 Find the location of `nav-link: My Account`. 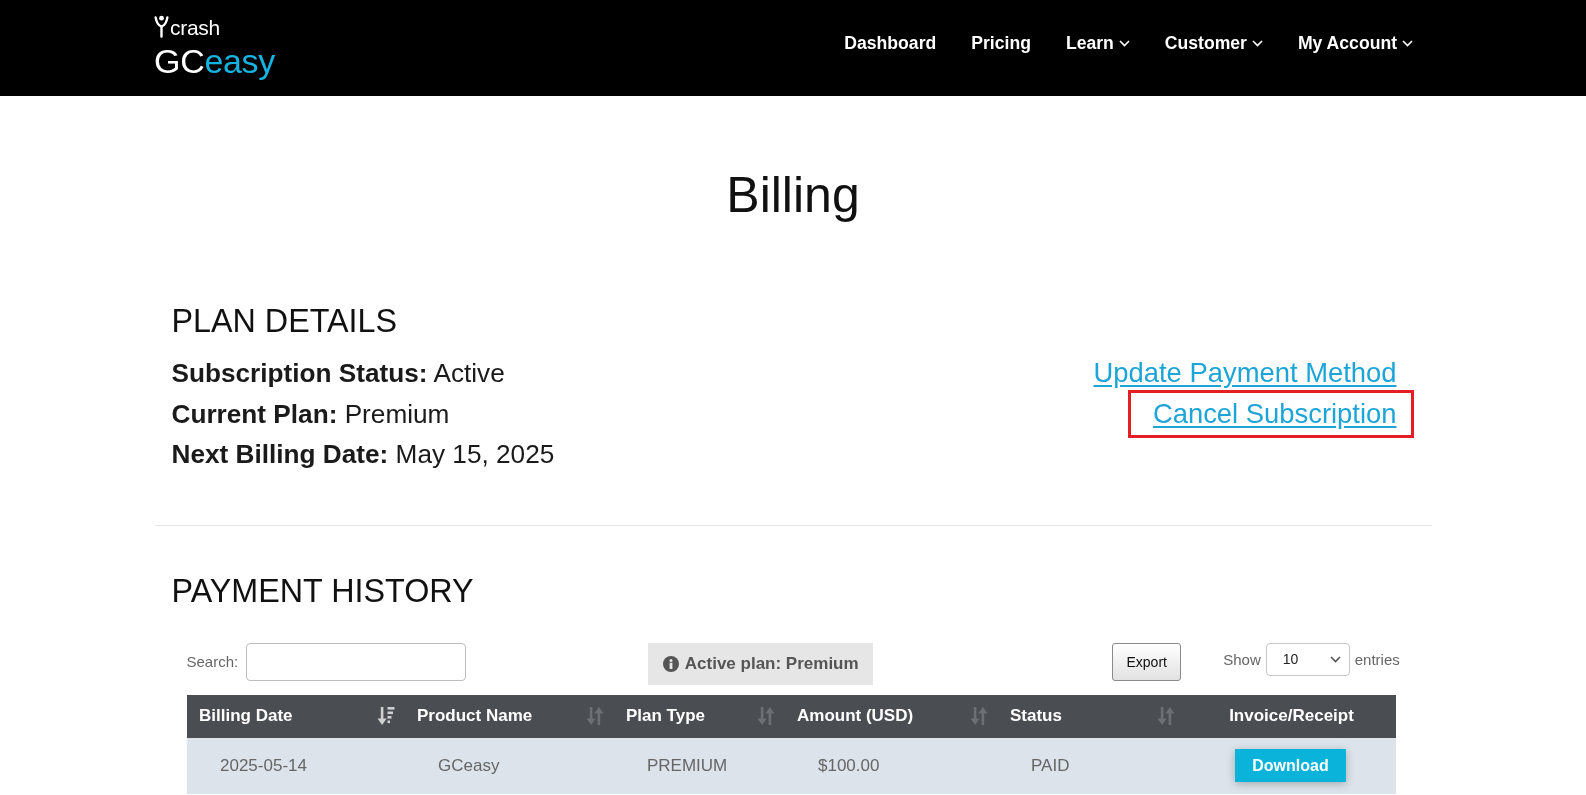

nav-link: My Account is located at coordinates (1355, 43).